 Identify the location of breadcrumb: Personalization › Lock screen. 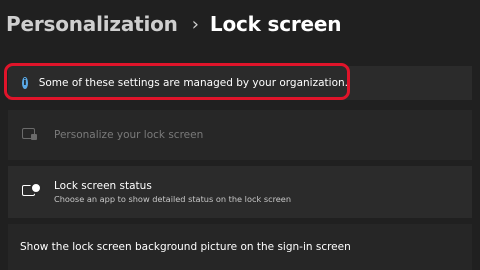
(174, 24).